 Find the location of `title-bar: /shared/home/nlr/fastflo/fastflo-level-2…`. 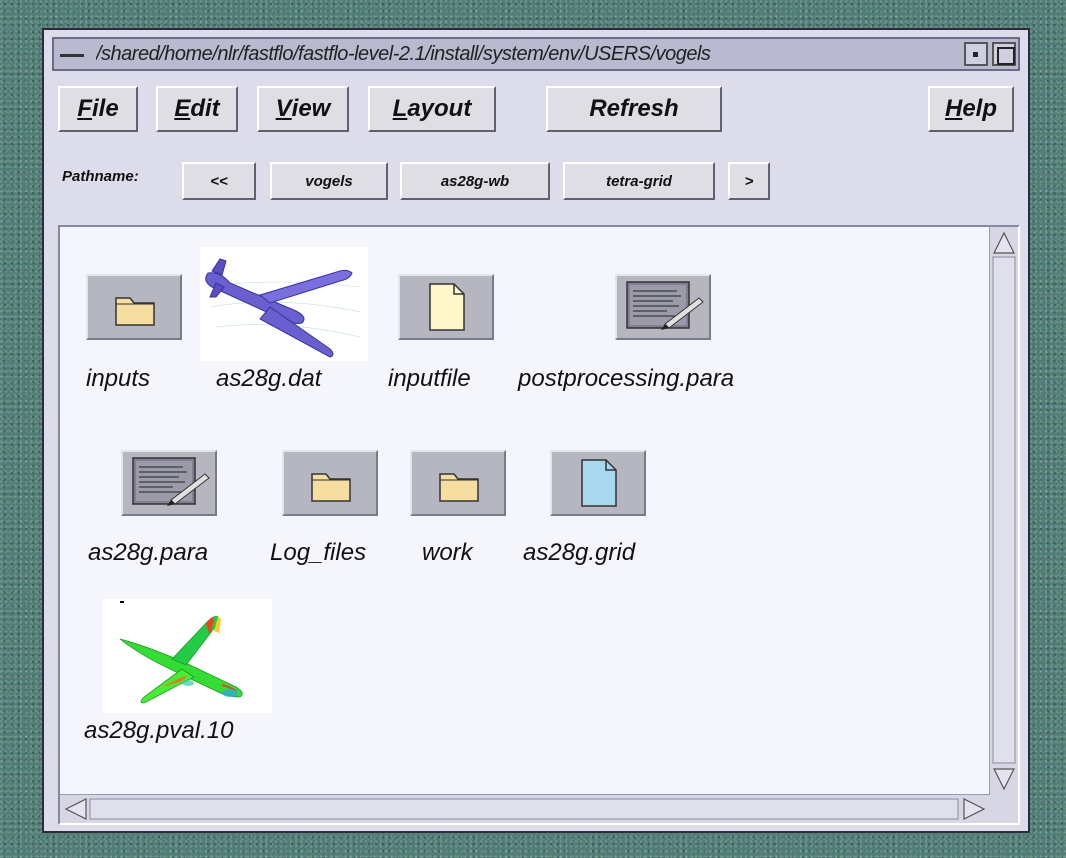

title-bar: /shared/home/nlr/fastflo/fastflo-level-2… is located at coordinates (536, 54).